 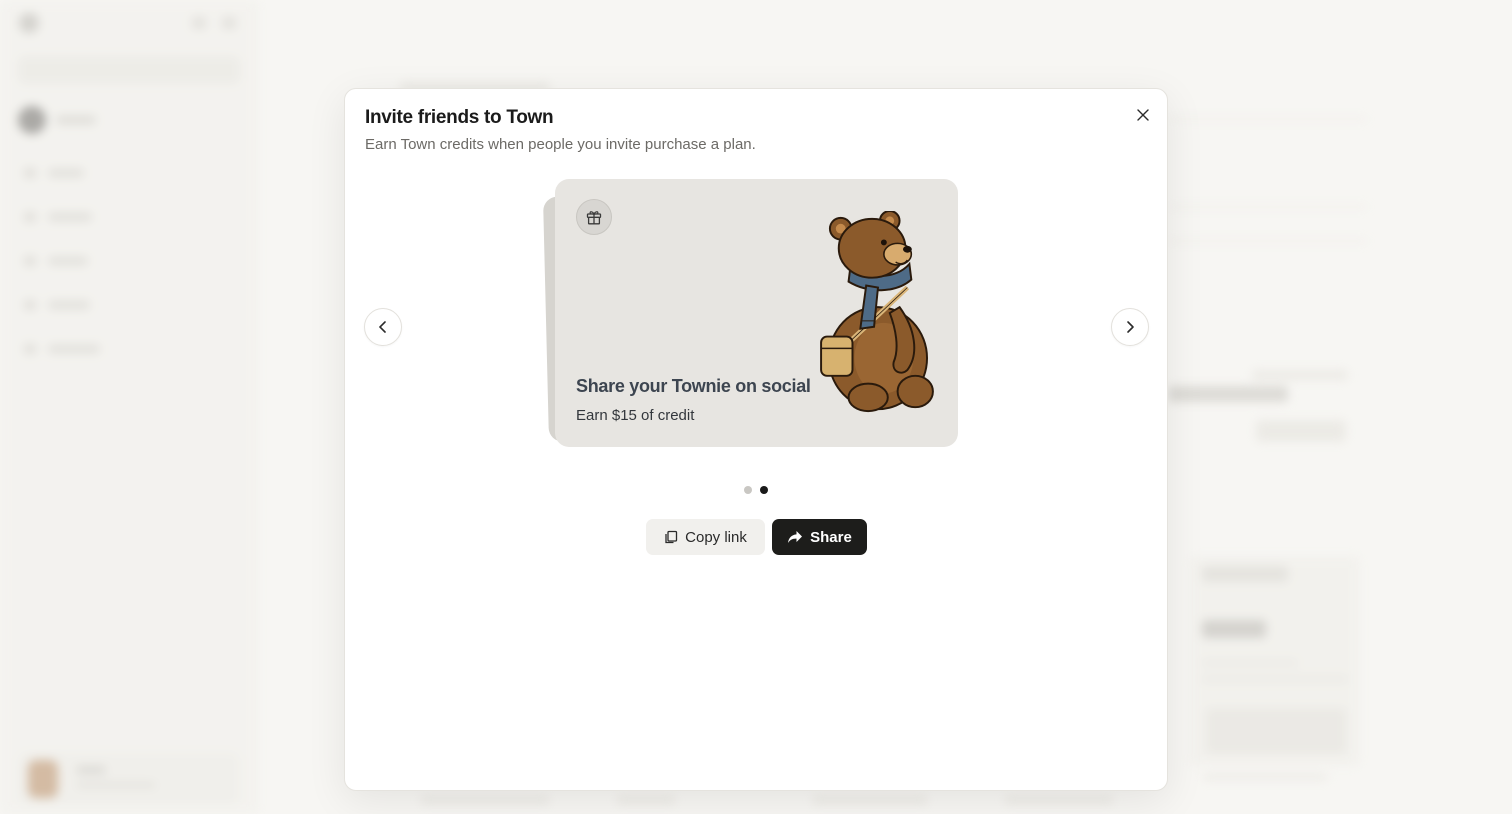 I want to click on chevron-right-icon, so click(x=1130, y=327).